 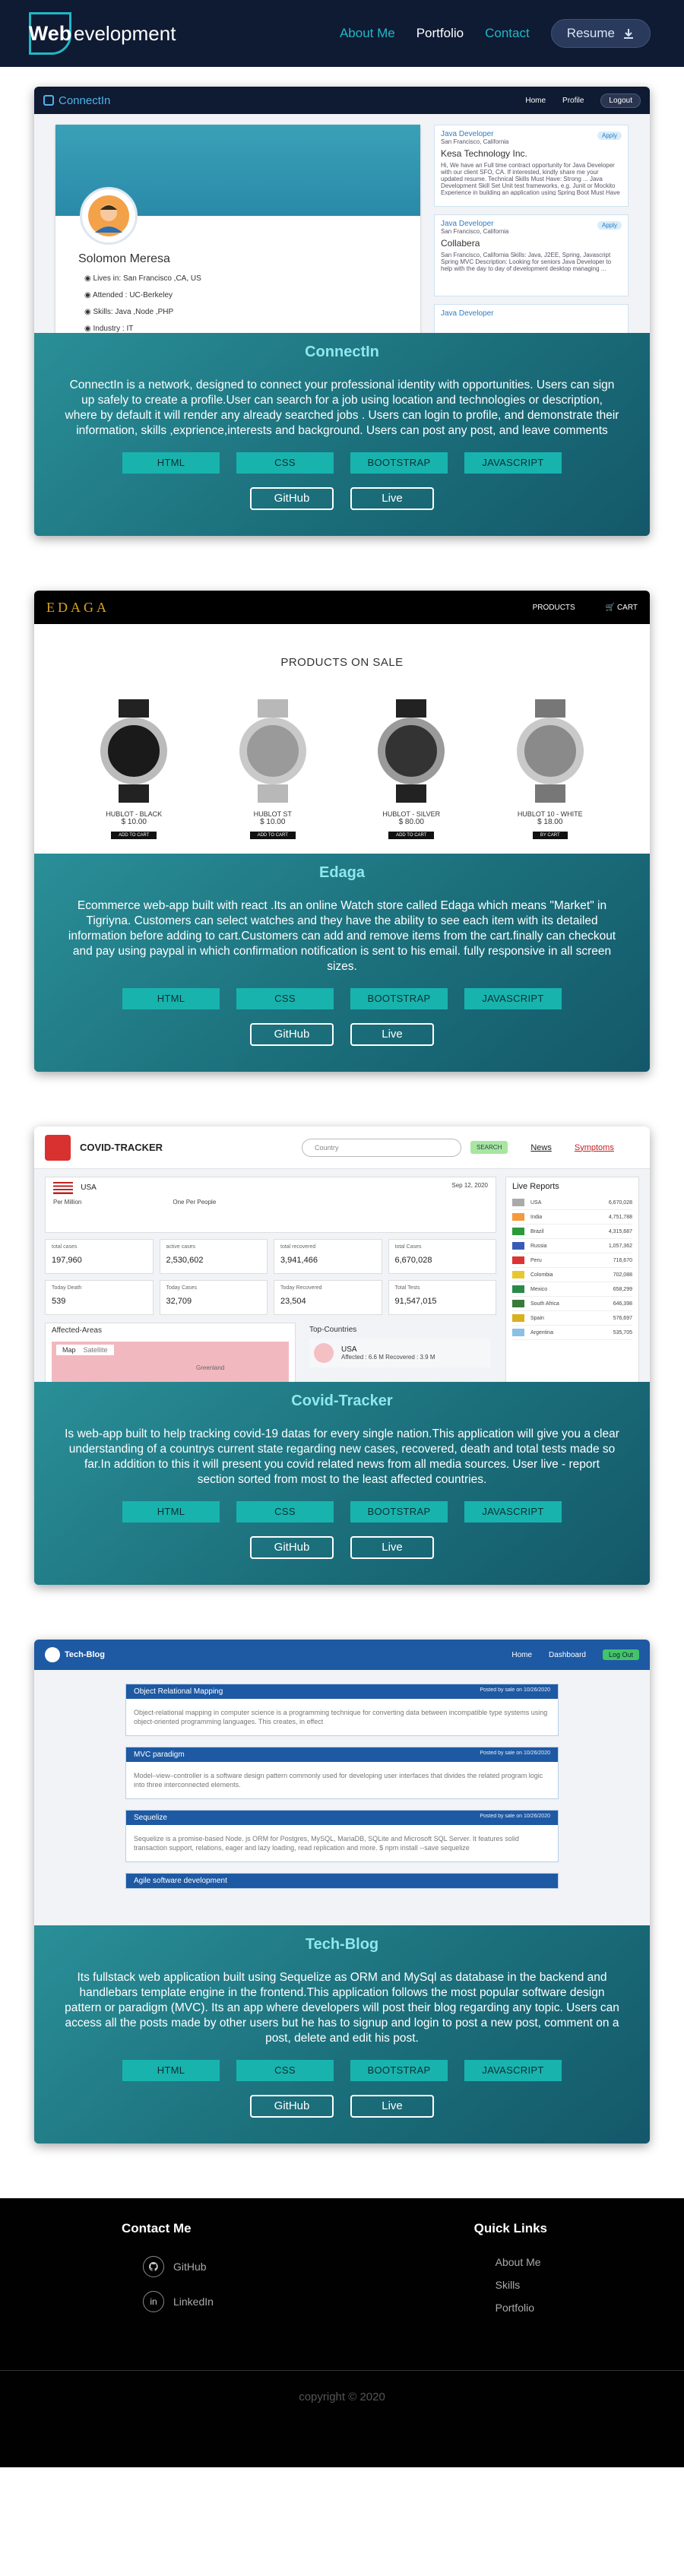 I want to click on nav-links: About Me Portfolio Contact Resume, so click(x=496, y=33).